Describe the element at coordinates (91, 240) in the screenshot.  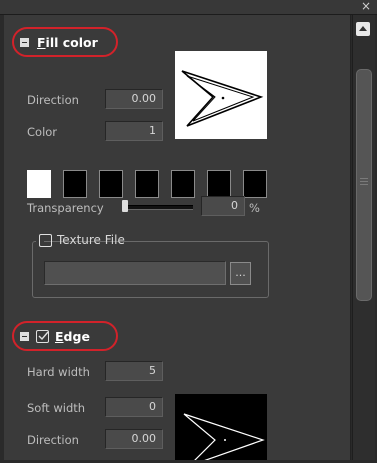
I see `texture-file-label: Texture File` at that location.